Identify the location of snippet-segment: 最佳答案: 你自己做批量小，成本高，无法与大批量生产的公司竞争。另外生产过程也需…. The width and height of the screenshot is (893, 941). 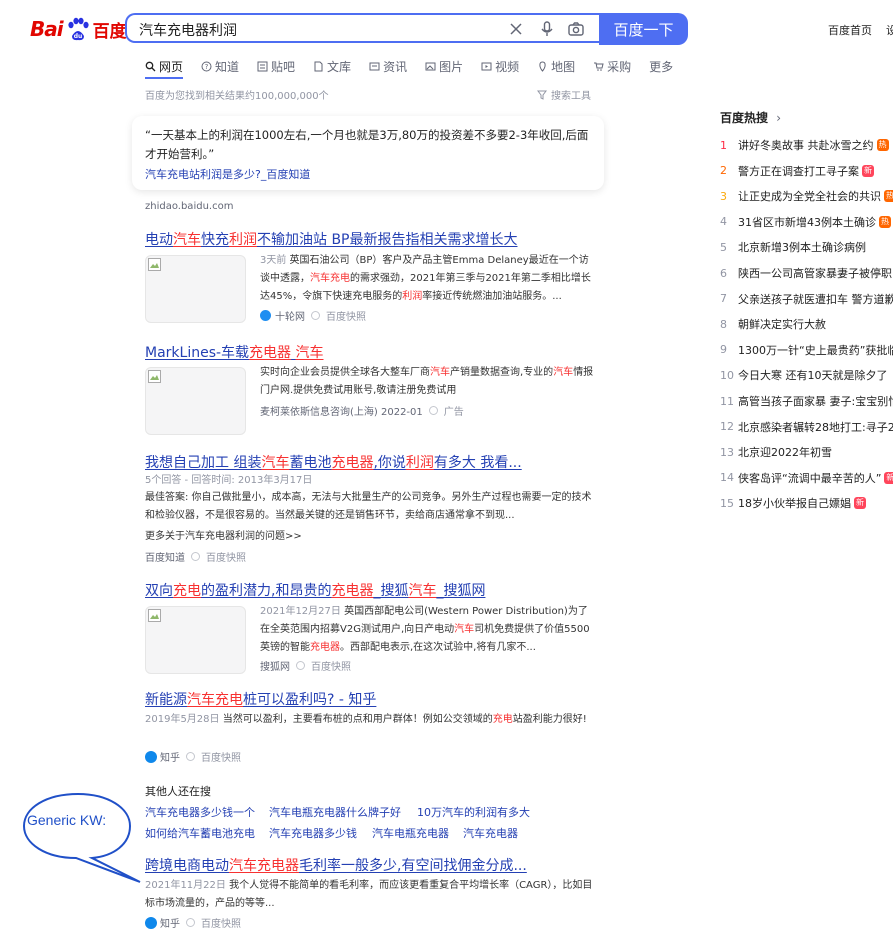
(368, 506).